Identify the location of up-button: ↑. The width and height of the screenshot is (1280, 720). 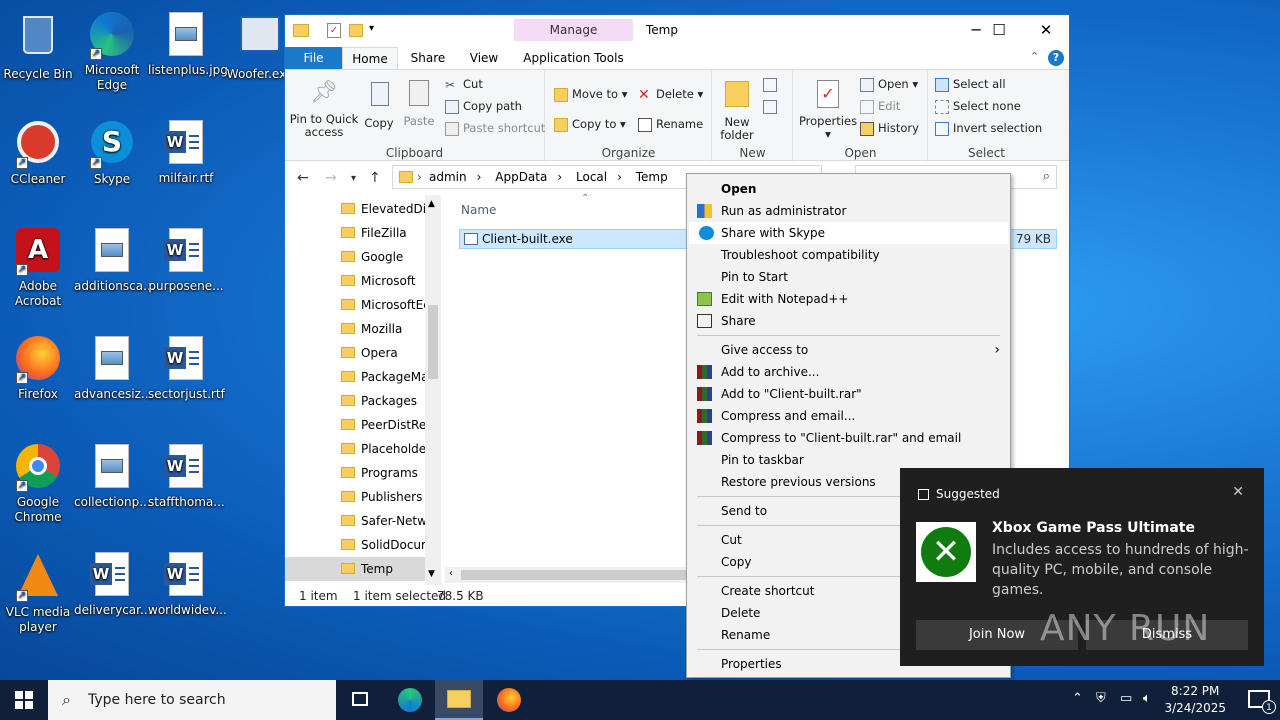
(375, 178).